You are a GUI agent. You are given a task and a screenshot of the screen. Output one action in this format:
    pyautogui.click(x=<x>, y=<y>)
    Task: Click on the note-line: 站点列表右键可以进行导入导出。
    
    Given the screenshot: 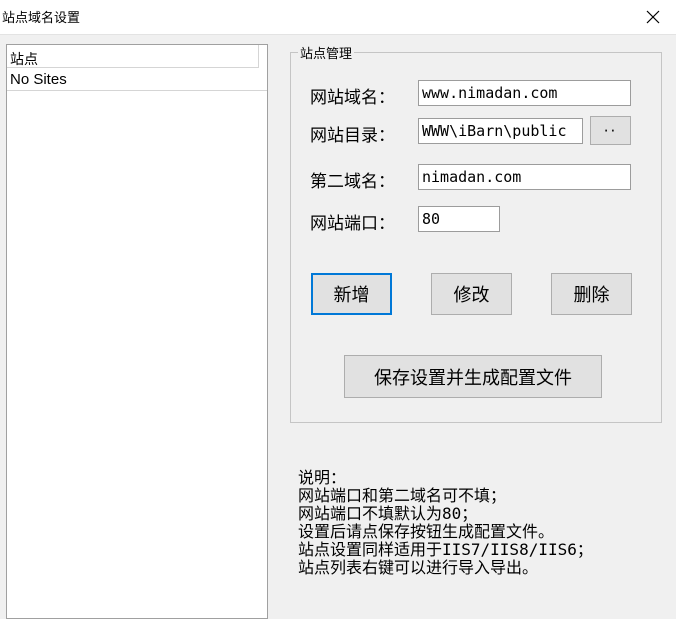 What is the action you would take?
    pyautogui.click(x=418, y=567)
    